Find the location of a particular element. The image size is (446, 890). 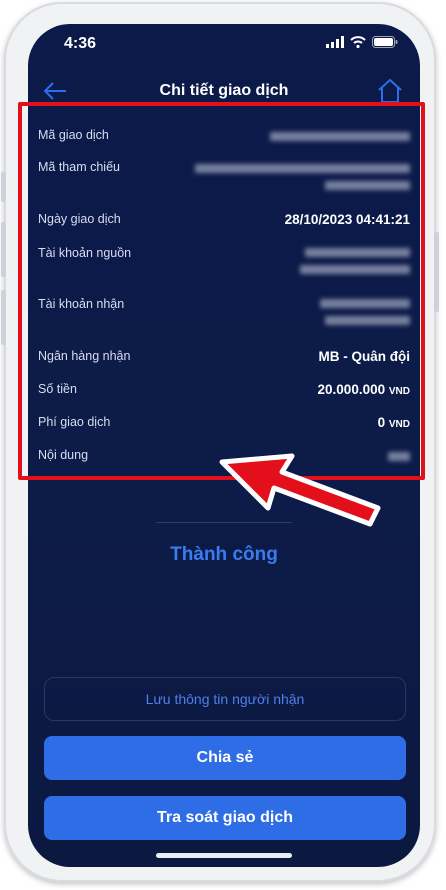

power-button is located at coordinates (436, 272).